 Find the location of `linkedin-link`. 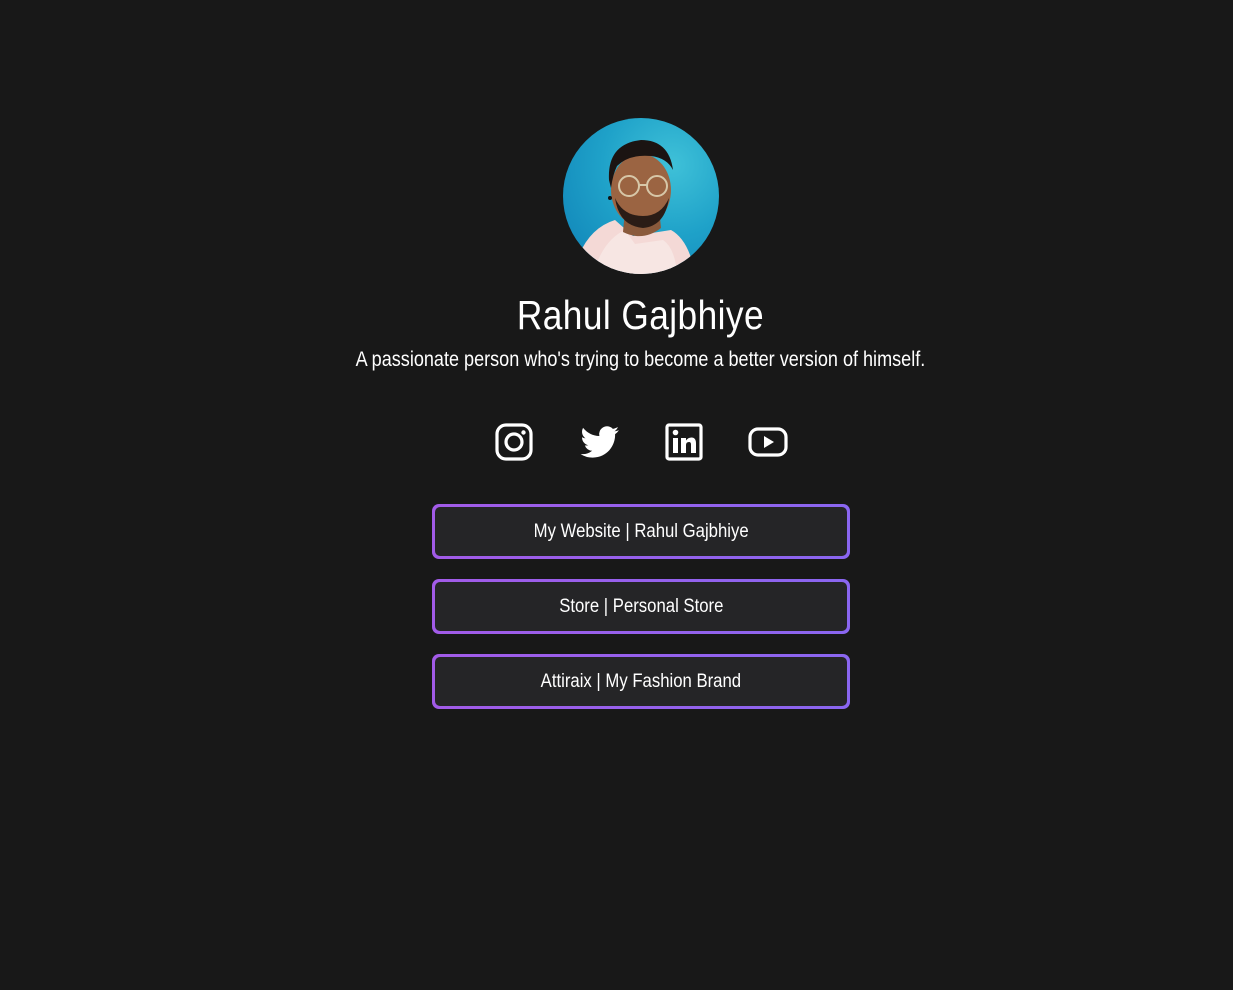

linkedin-link is located at coordinates (684, 442).